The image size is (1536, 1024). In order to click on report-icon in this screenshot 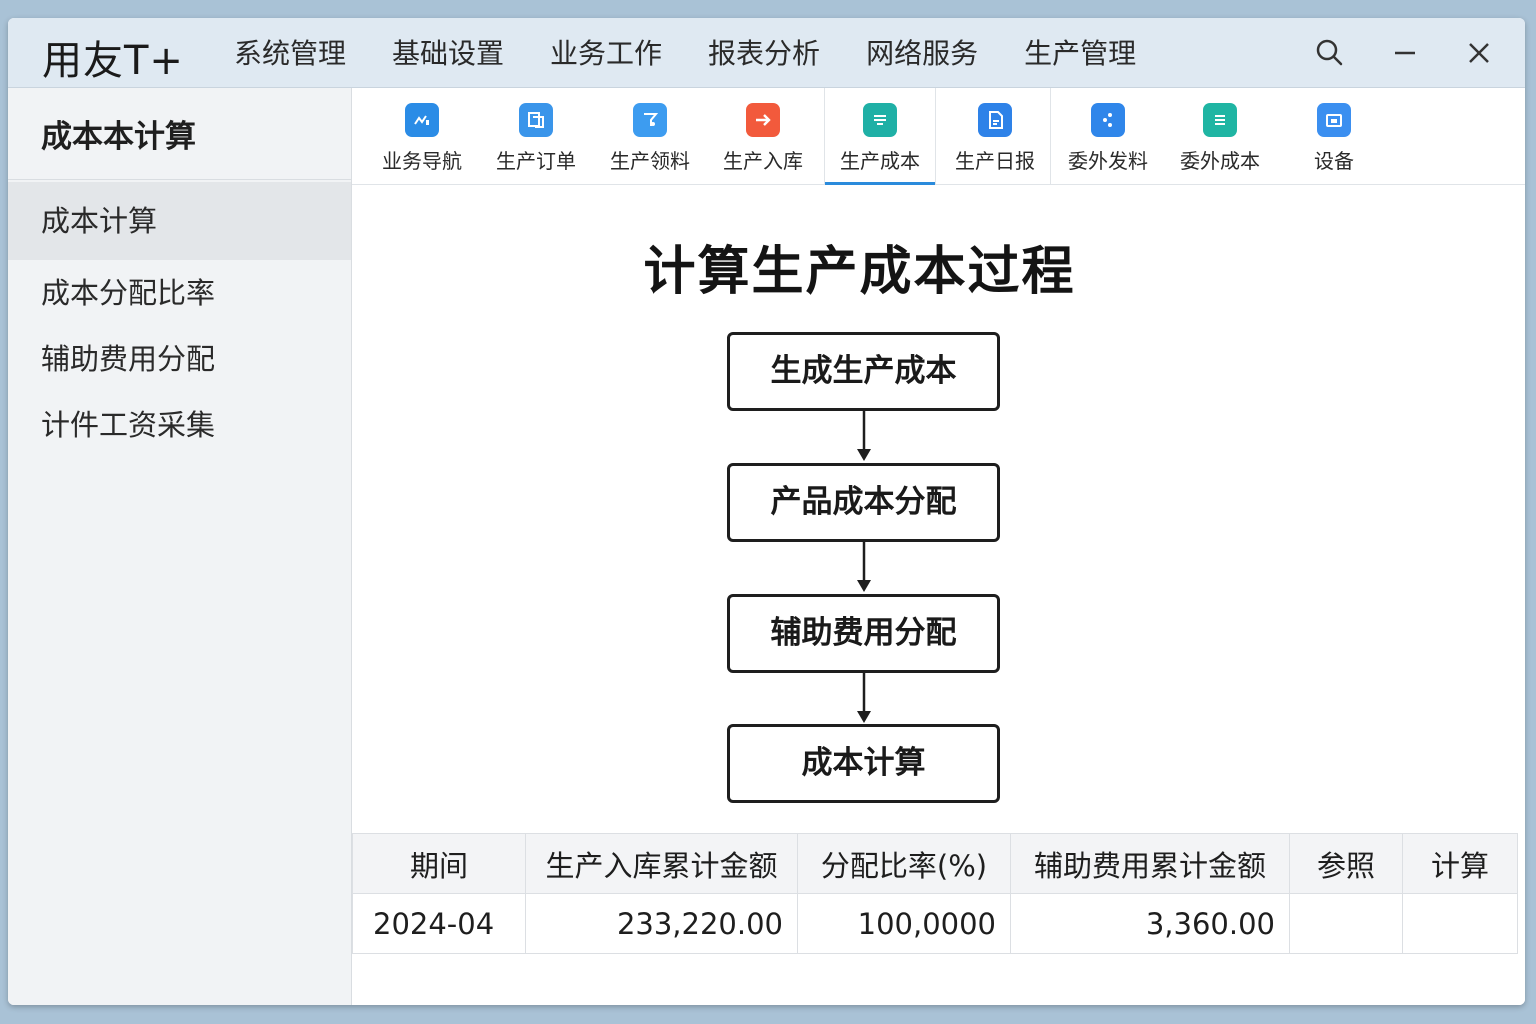, I will do `click(995, 120)`.